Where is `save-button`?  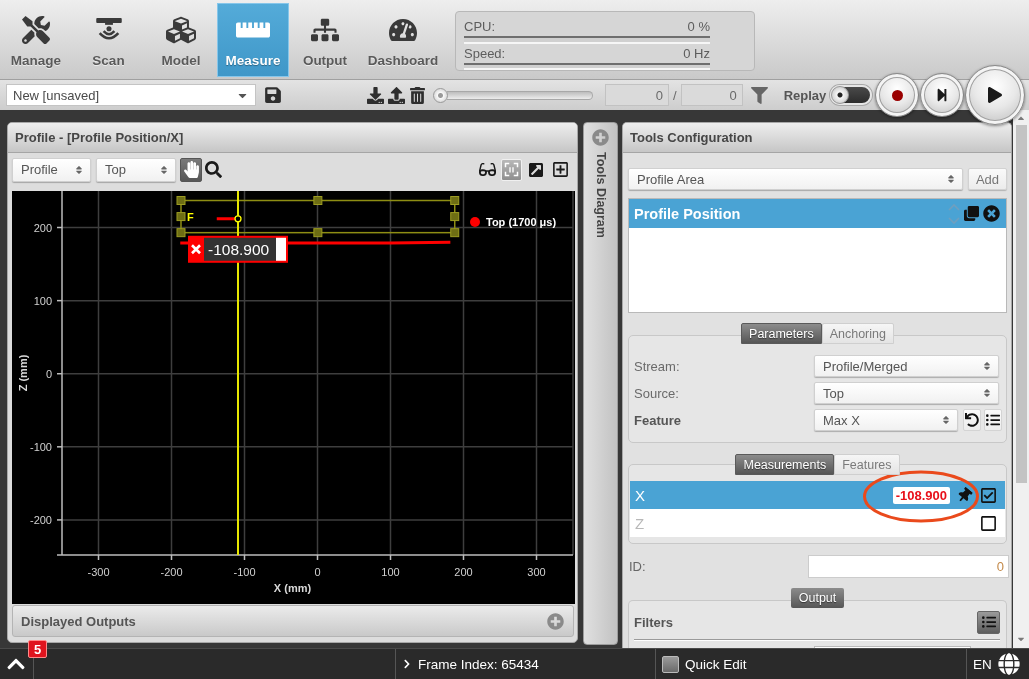 save-button is located at coordinates (273, 95).